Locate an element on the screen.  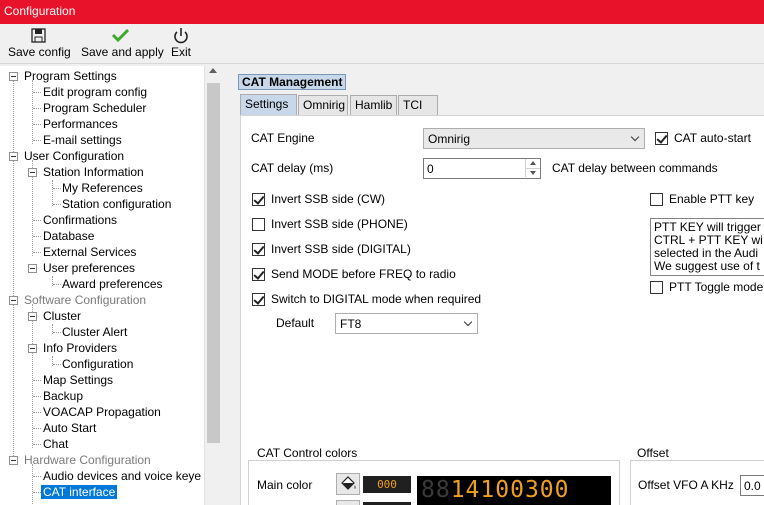
cat-delay-description: CAT delay between commands is located at coordinates (635, 168).